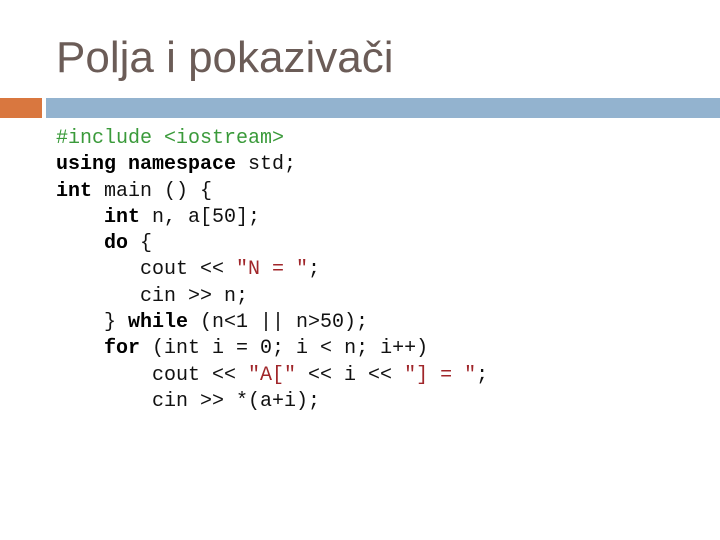  I want to click on code-line: } while (n<1 || n>50);, so click(272, 323).